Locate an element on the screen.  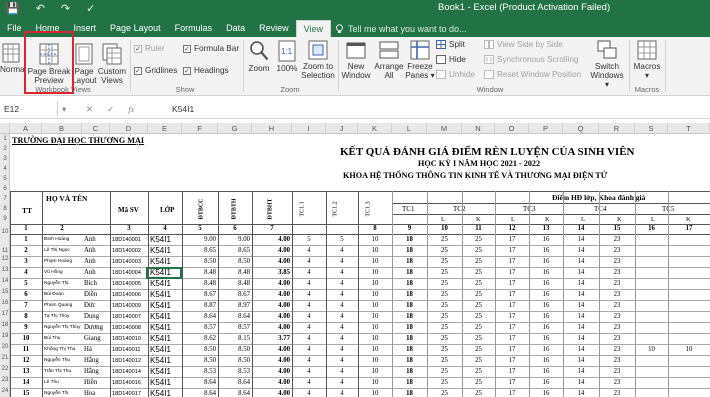
zoom-button: Zoom is located at coordinates (259, 56).